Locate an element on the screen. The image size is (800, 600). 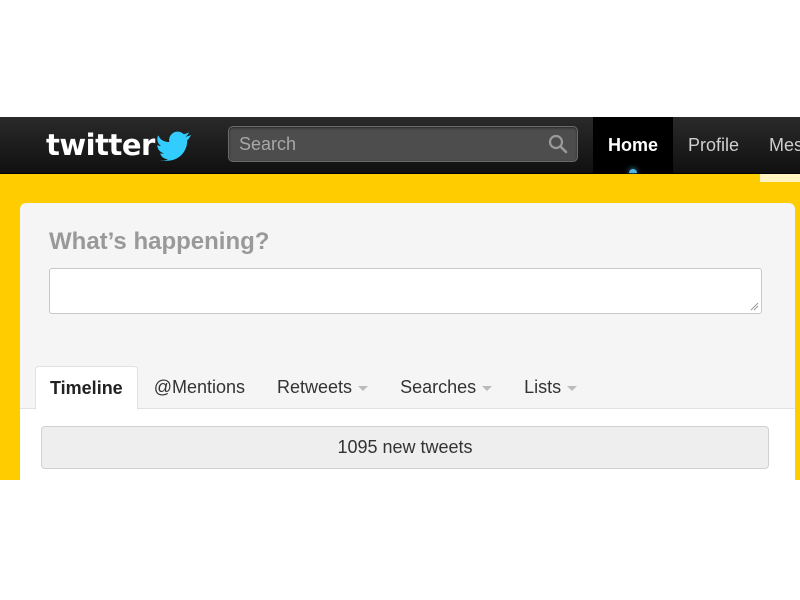
new-tweets-button: 1095 new tweets is located at coordinates (405, 447).